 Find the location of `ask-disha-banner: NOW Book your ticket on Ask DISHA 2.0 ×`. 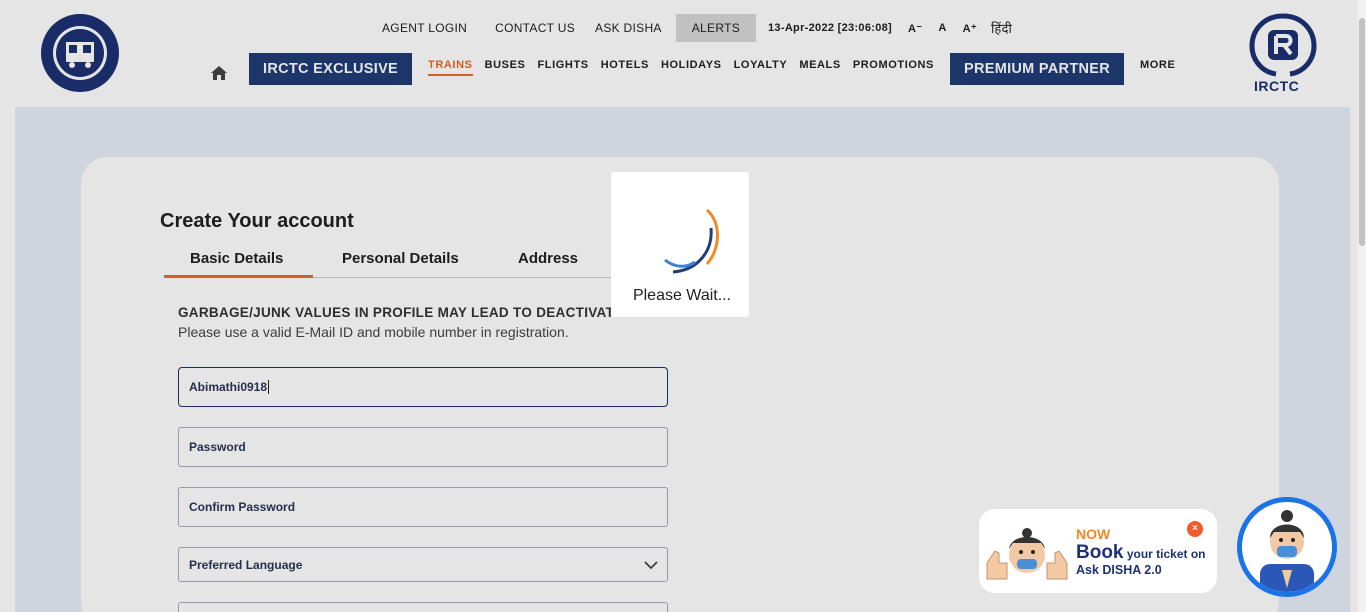

ask-disha-banner: NOW Book your ticket on Ask DISHA 2.0 × is located at coordinates (1098, 551).